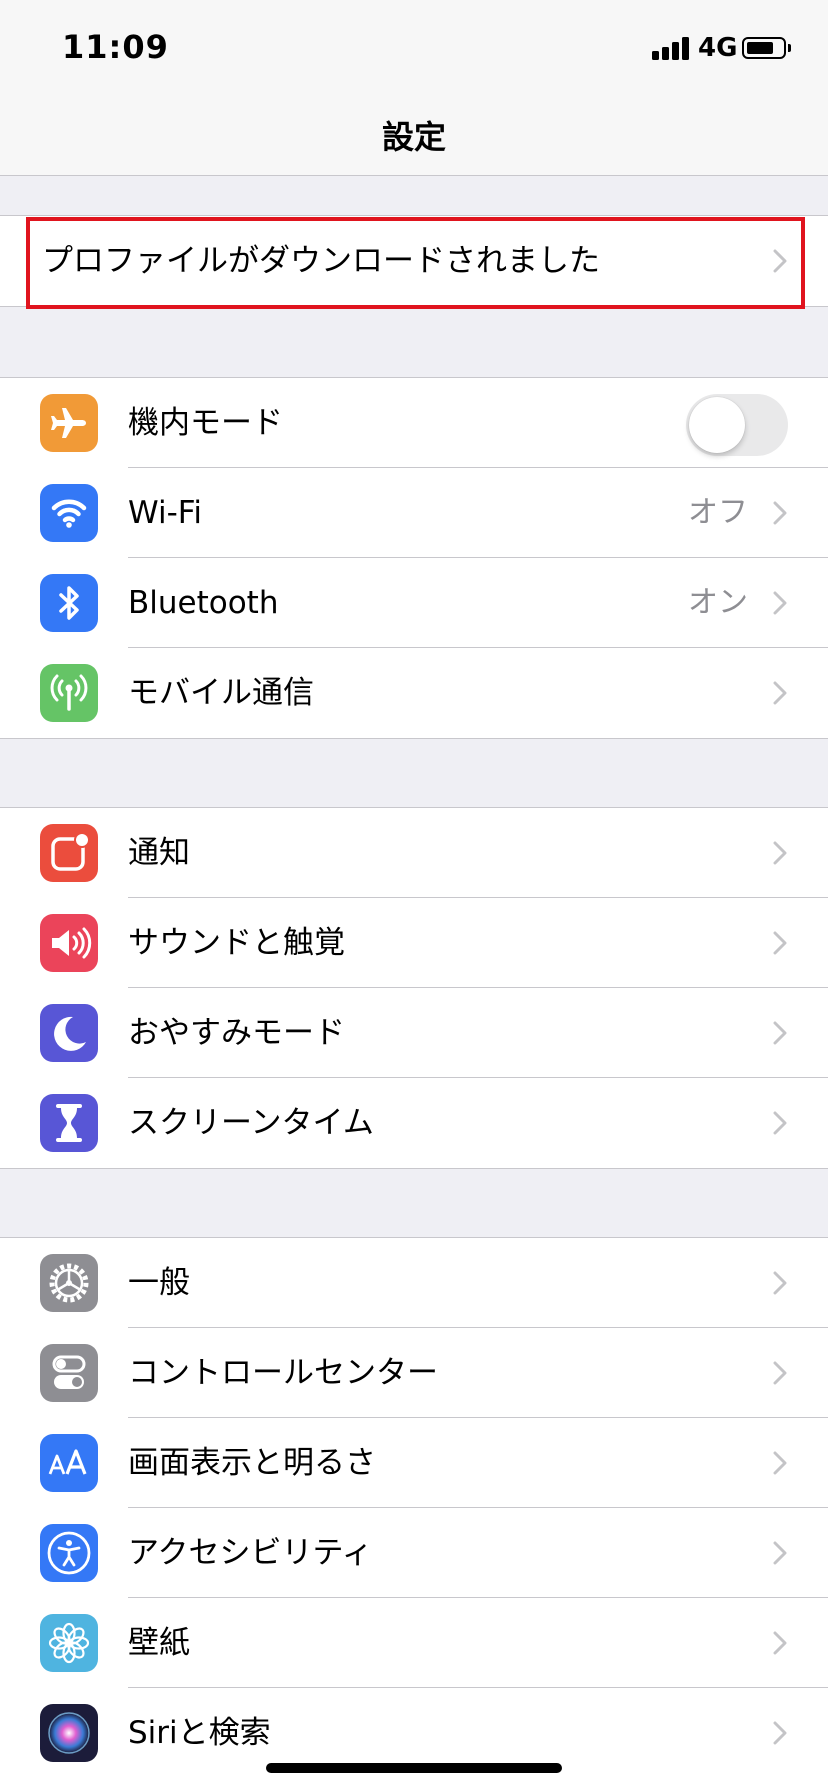  Describe the element at coordinates (672, 48) in the screenshot. I see `cellular-signal-icon` at that location.